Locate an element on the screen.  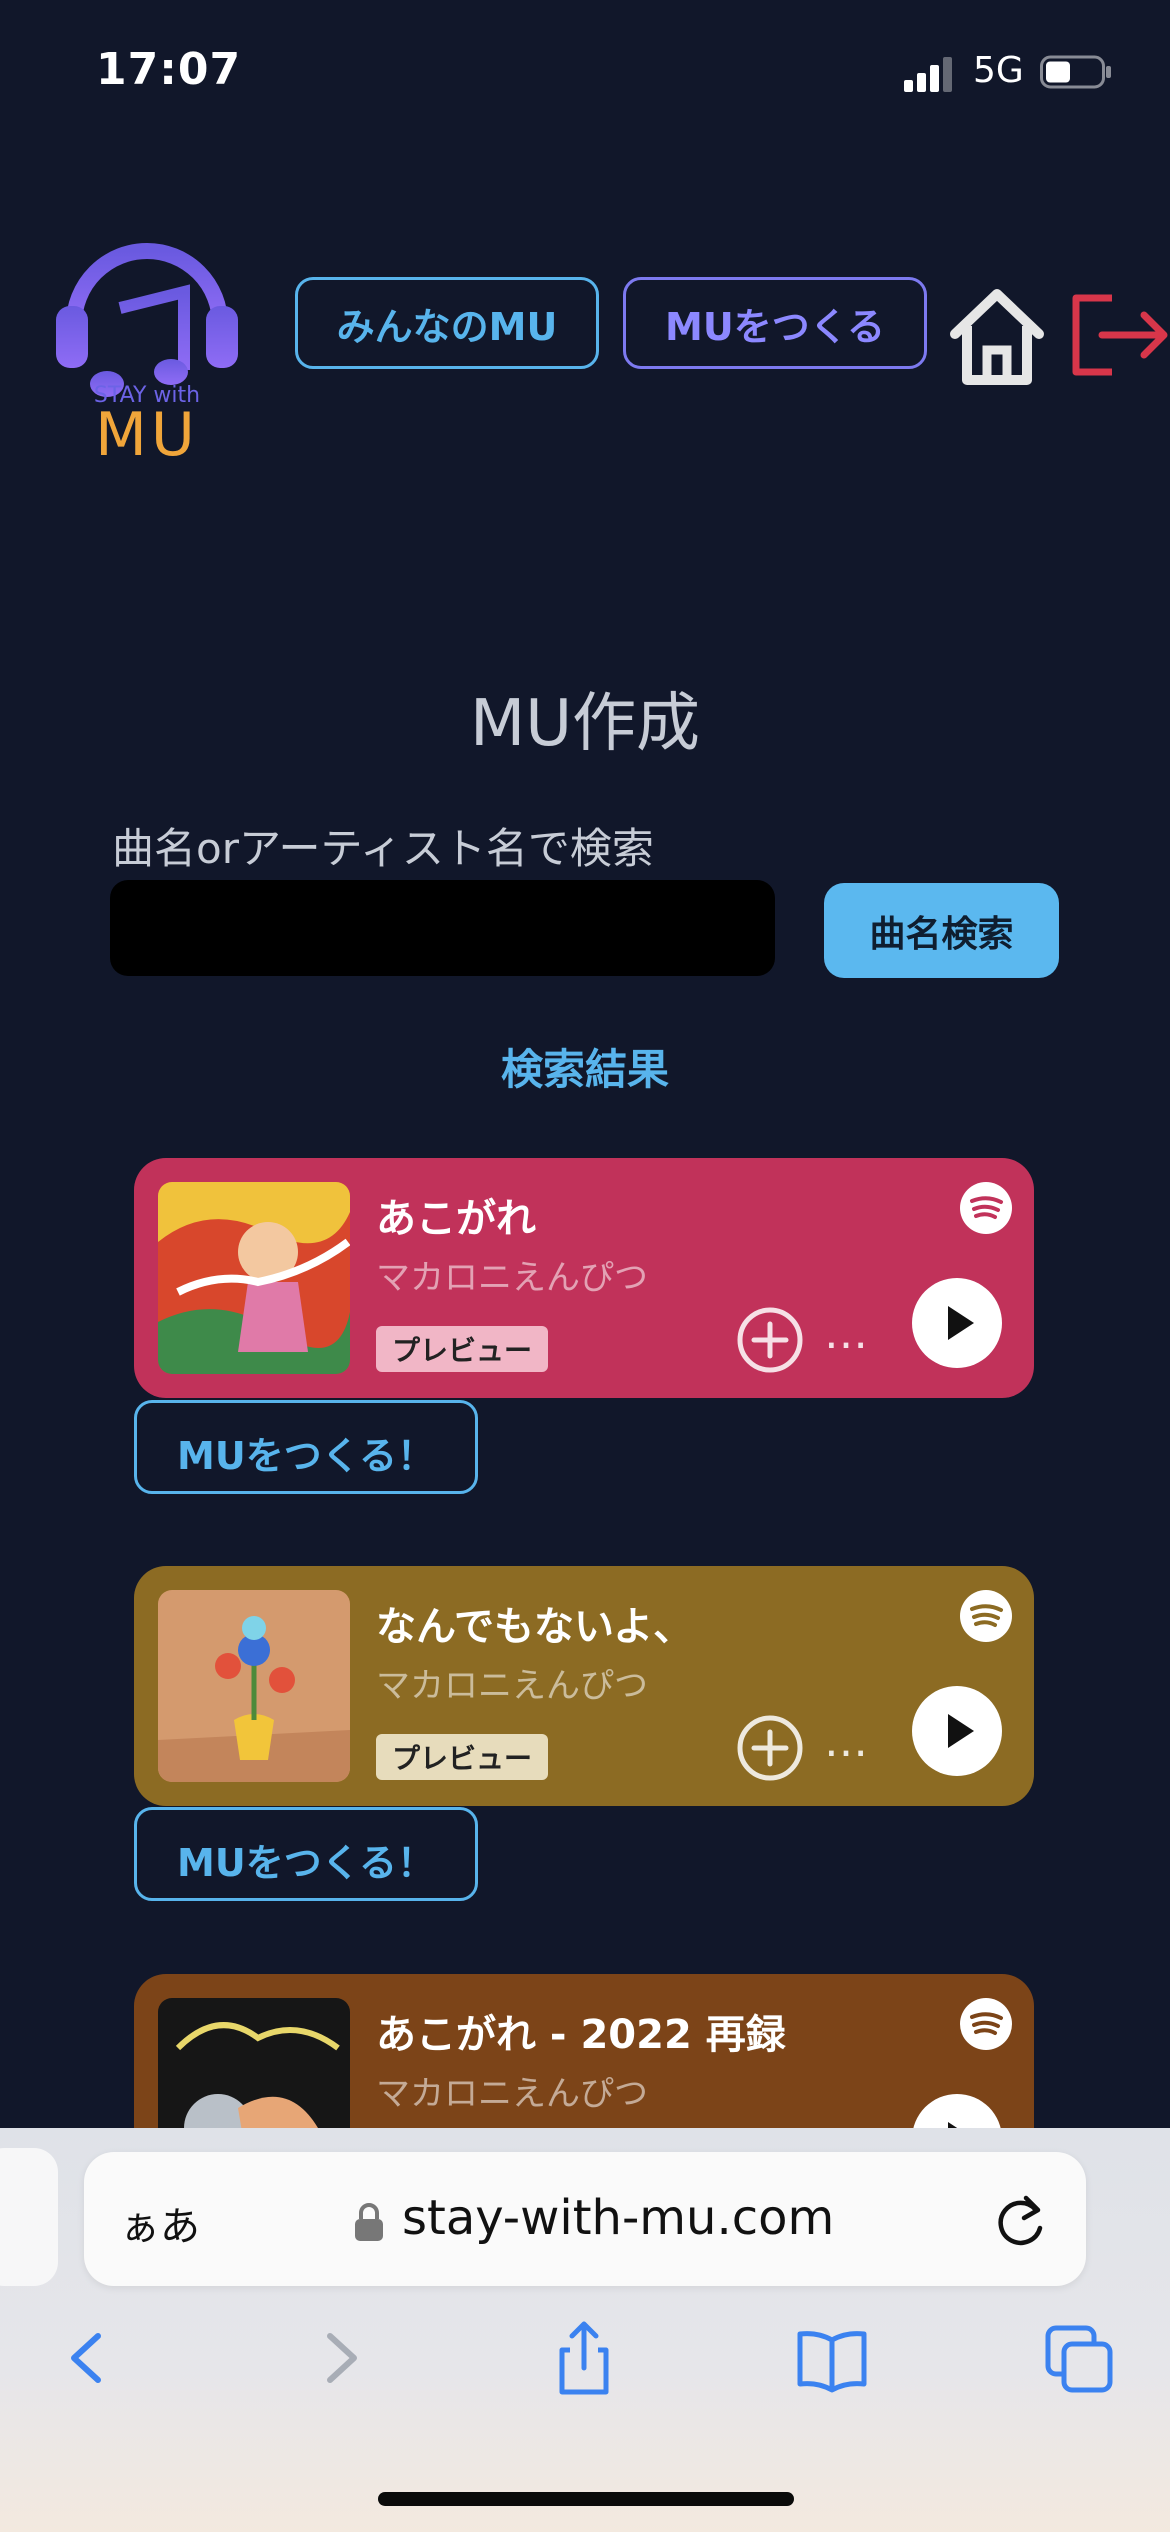
reload-icon is located at coordinates (1020, 2222).